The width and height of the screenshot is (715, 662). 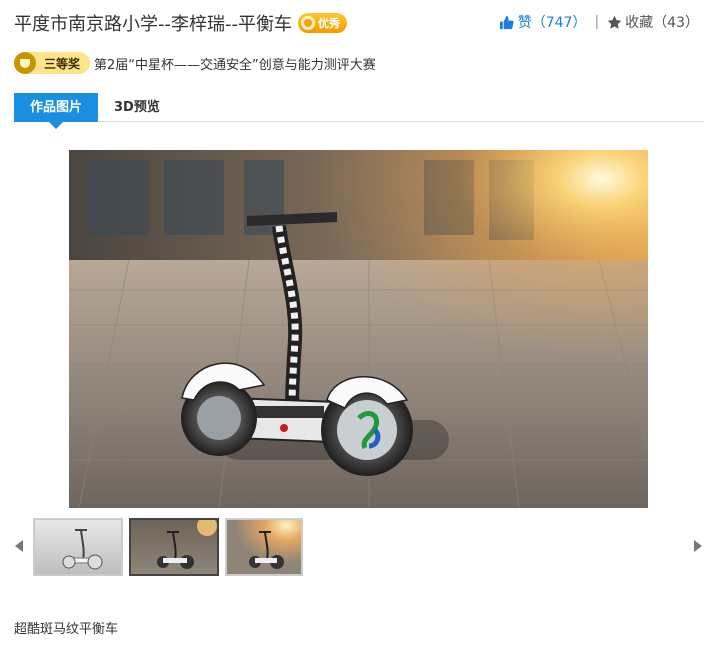 I want to click on favorite-button: 收藏 （43）, so click(x=653, y=22).